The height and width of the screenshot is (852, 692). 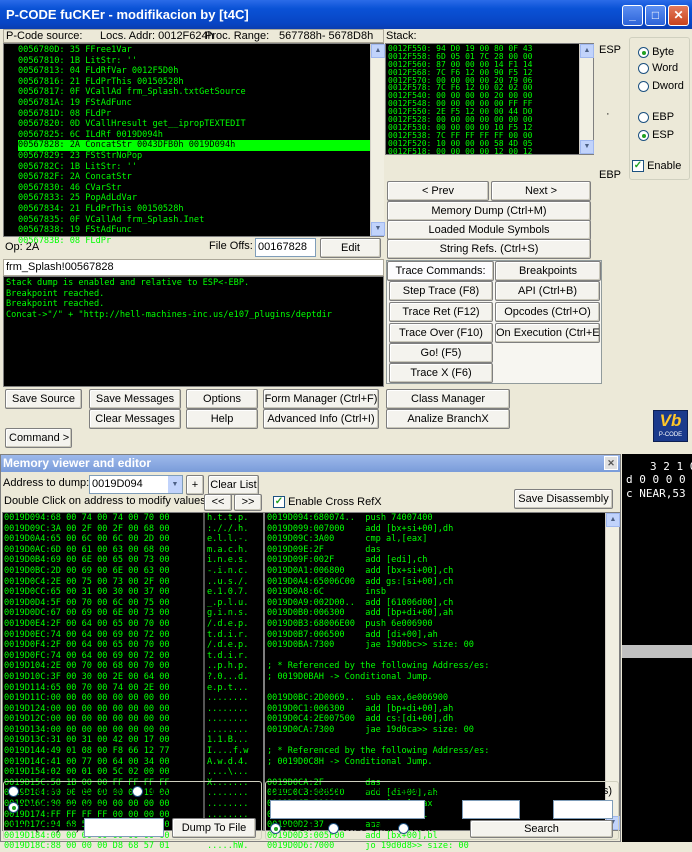 I want to click on api-button: API (Ctrl+B), so click(x=547, y=291).